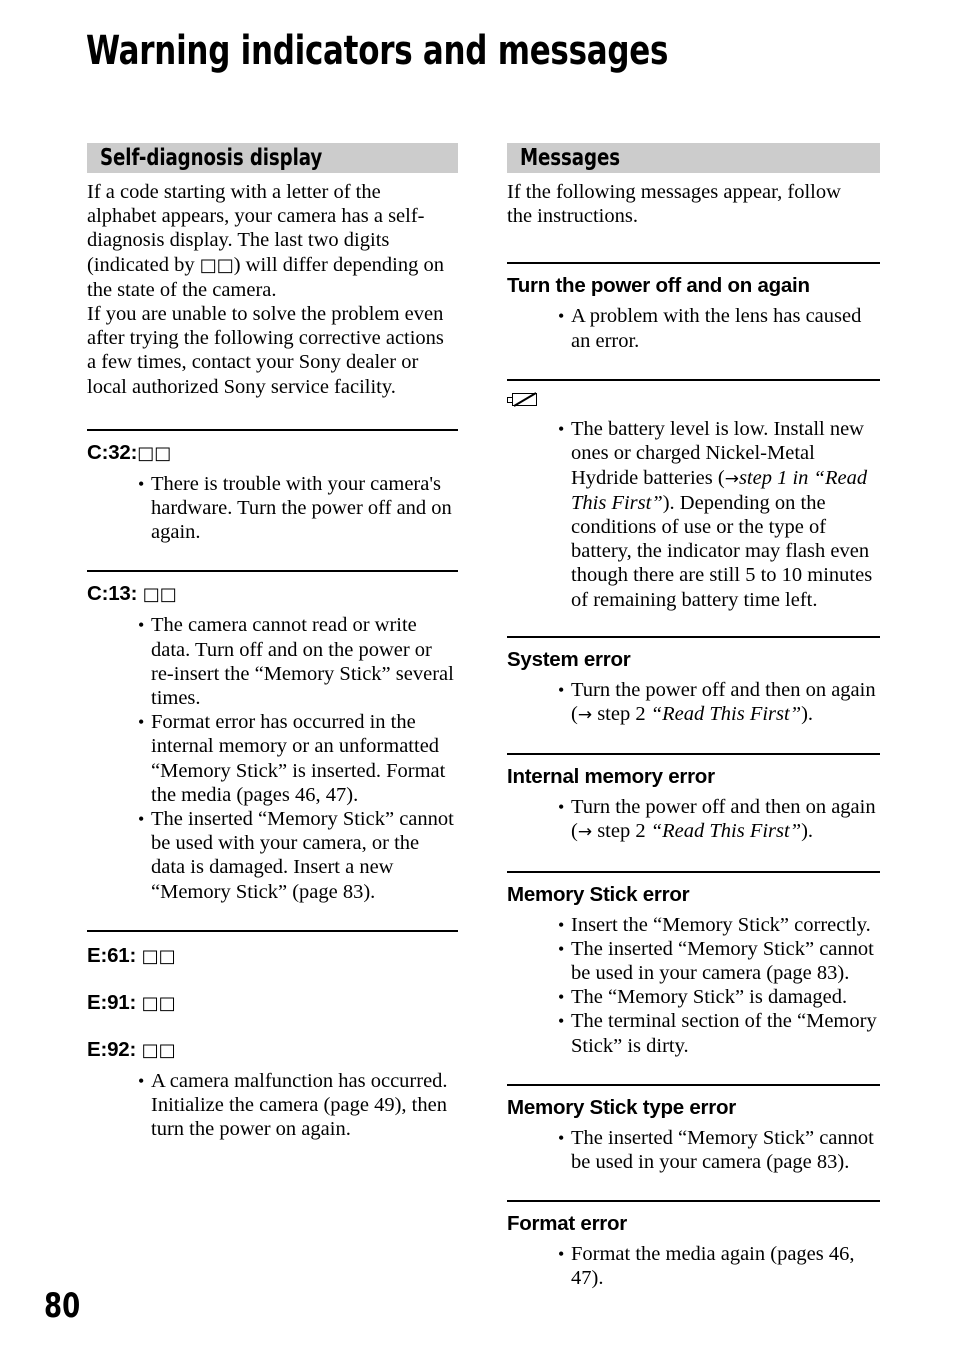 This screenshot has height=1357, width=954. What do you see at coordinates (719, 997) in the screenshot?
I see `list-item: The “Memory Stick” is damaged.` at bounding box center [719, 997].